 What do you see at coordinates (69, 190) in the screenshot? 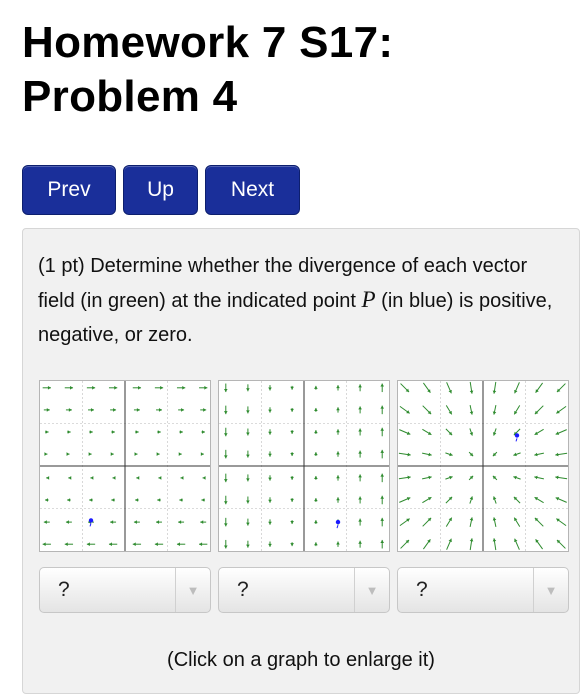
I see `prev-button: Prev` at bounding box center [69, 190].